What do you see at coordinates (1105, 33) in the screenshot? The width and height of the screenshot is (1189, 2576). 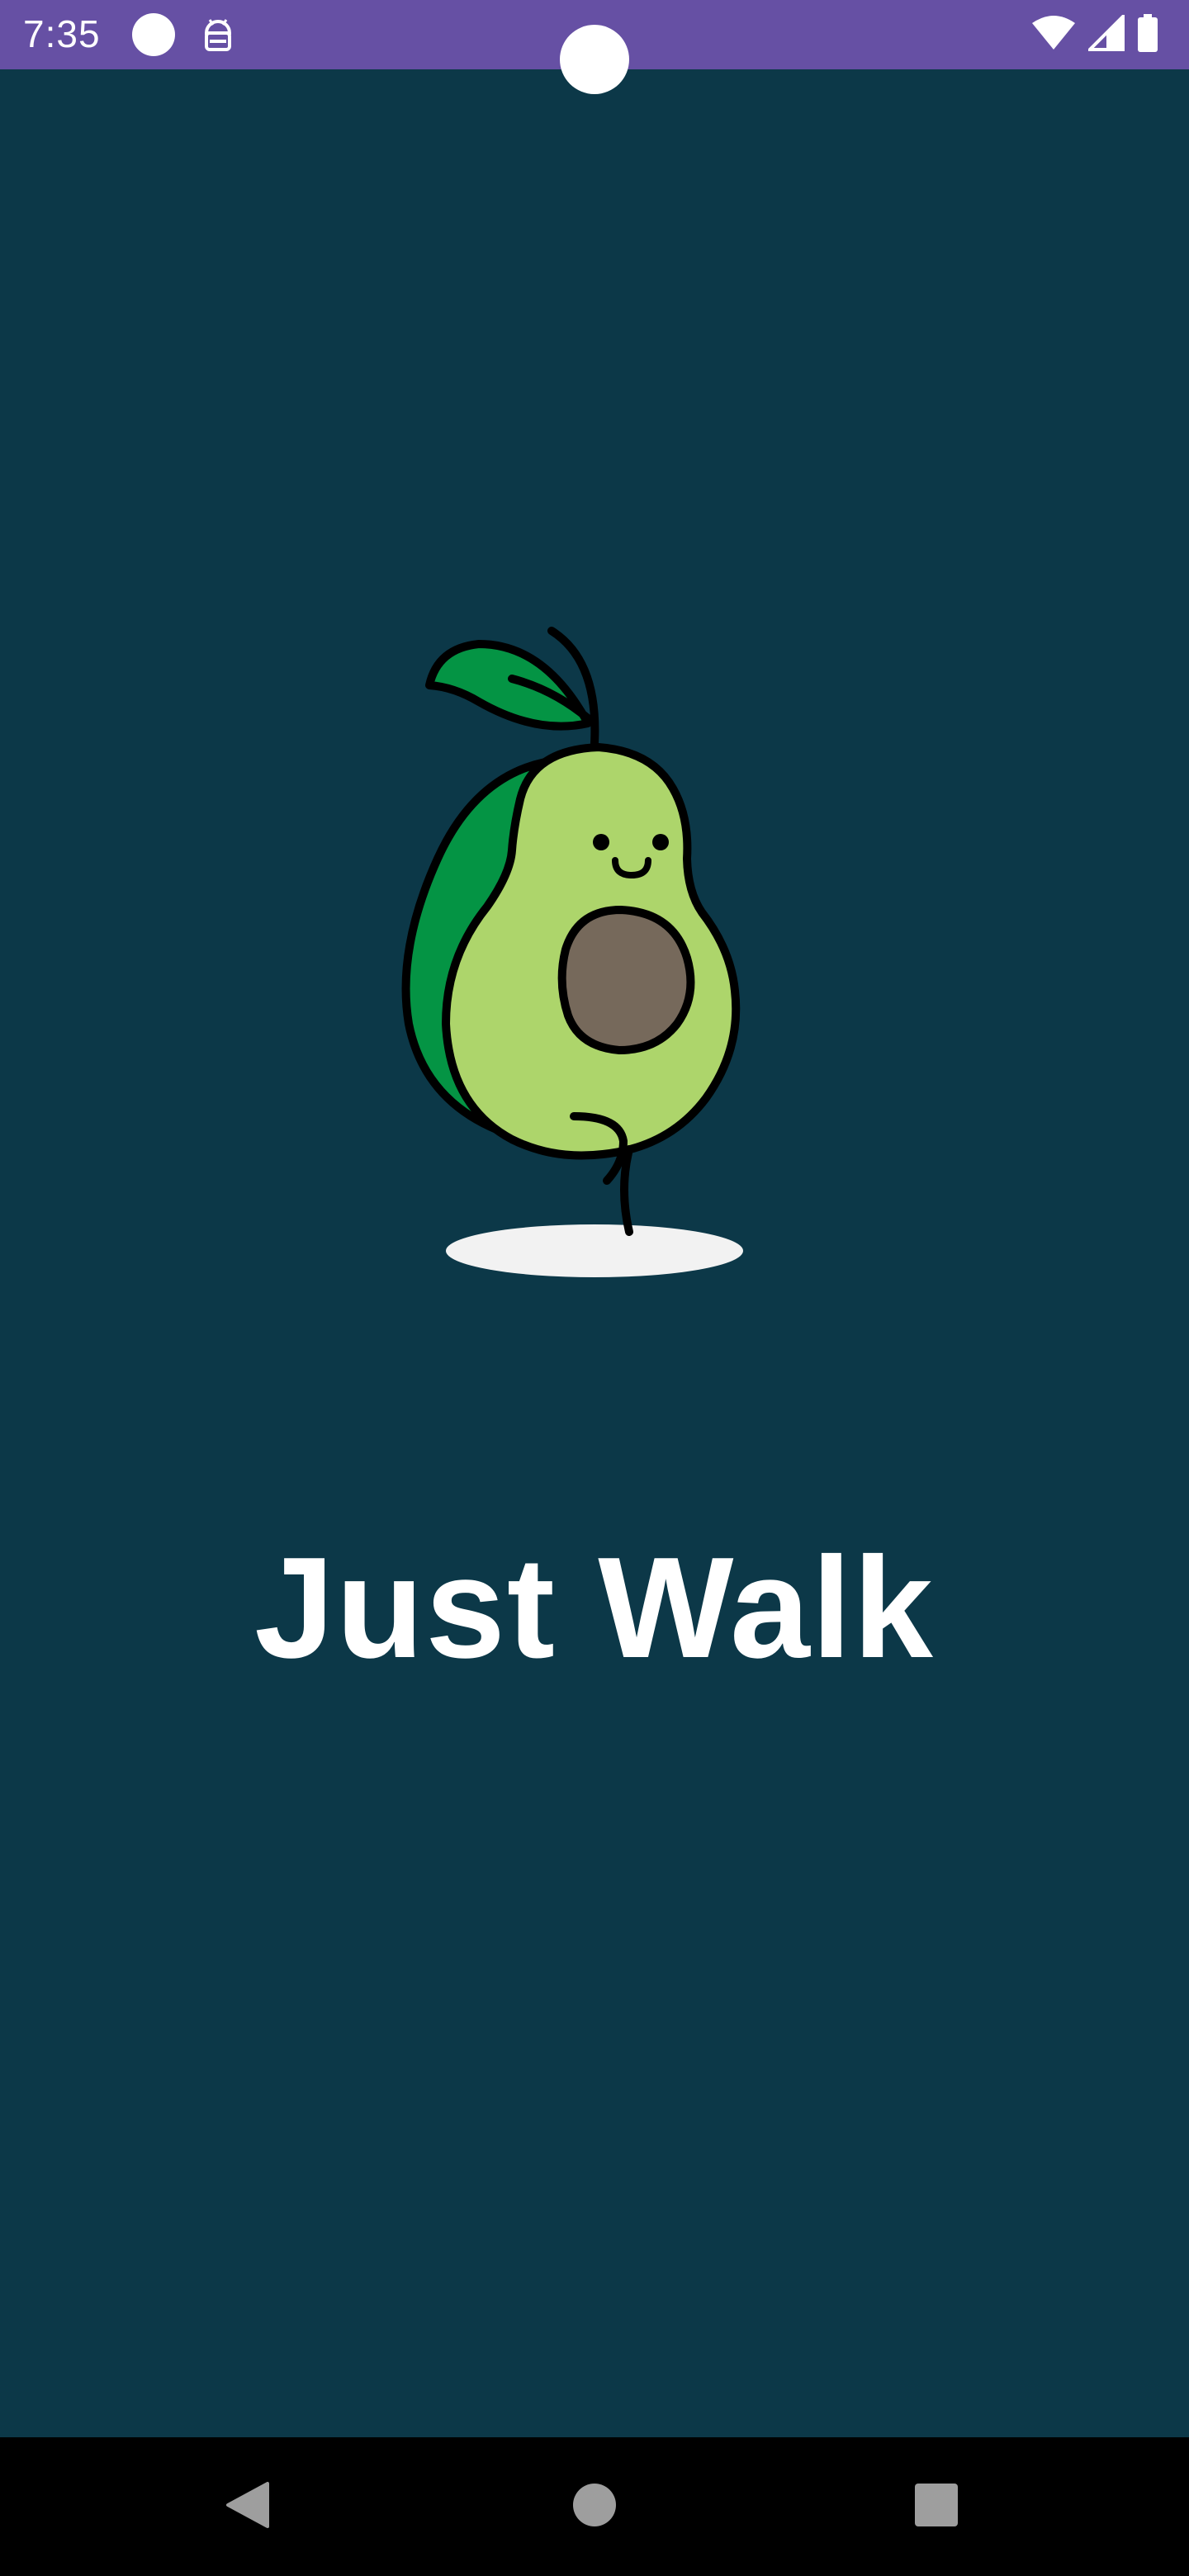 I see `cell-signal-icon` at bounding box center [1105, 33].